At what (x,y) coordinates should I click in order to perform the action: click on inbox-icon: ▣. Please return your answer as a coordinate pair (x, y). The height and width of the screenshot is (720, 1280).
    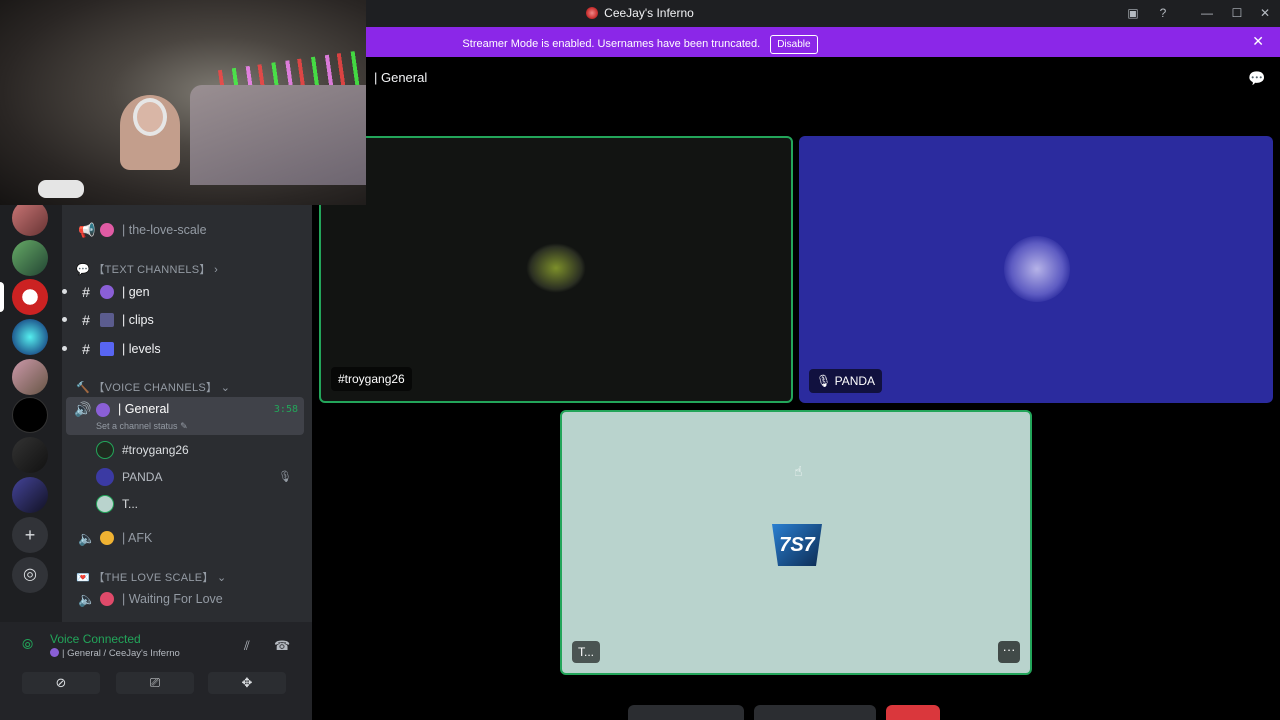
    Looking at the image, I should click on (1133, 13).